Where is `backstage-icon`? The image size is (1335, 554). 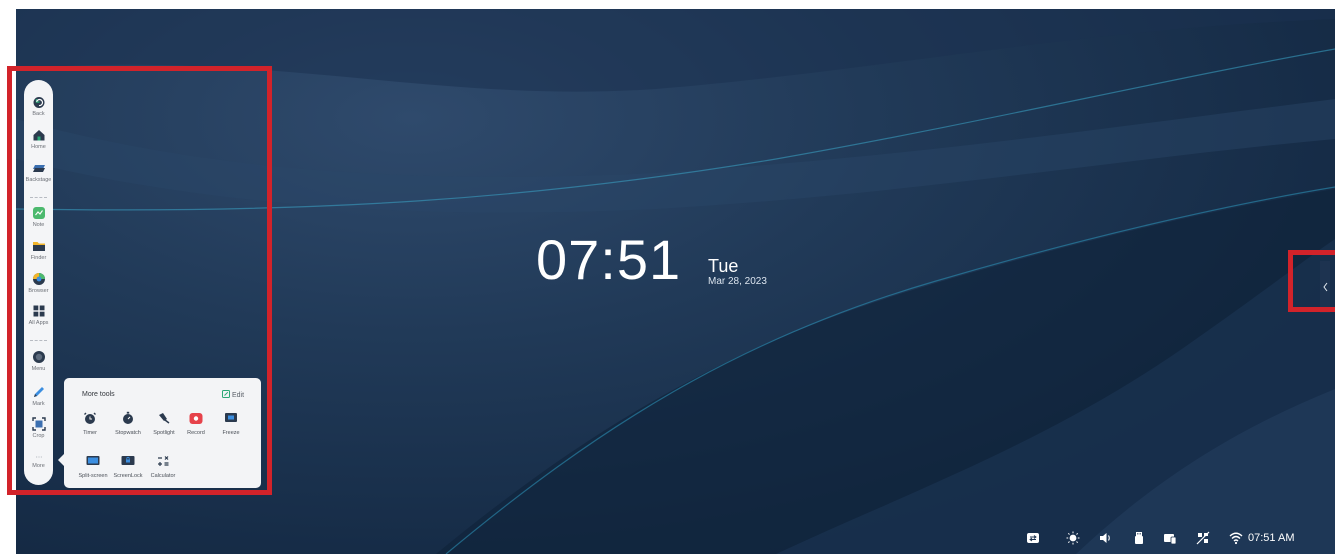 backstage-icon is located at coordinates (38, 168).